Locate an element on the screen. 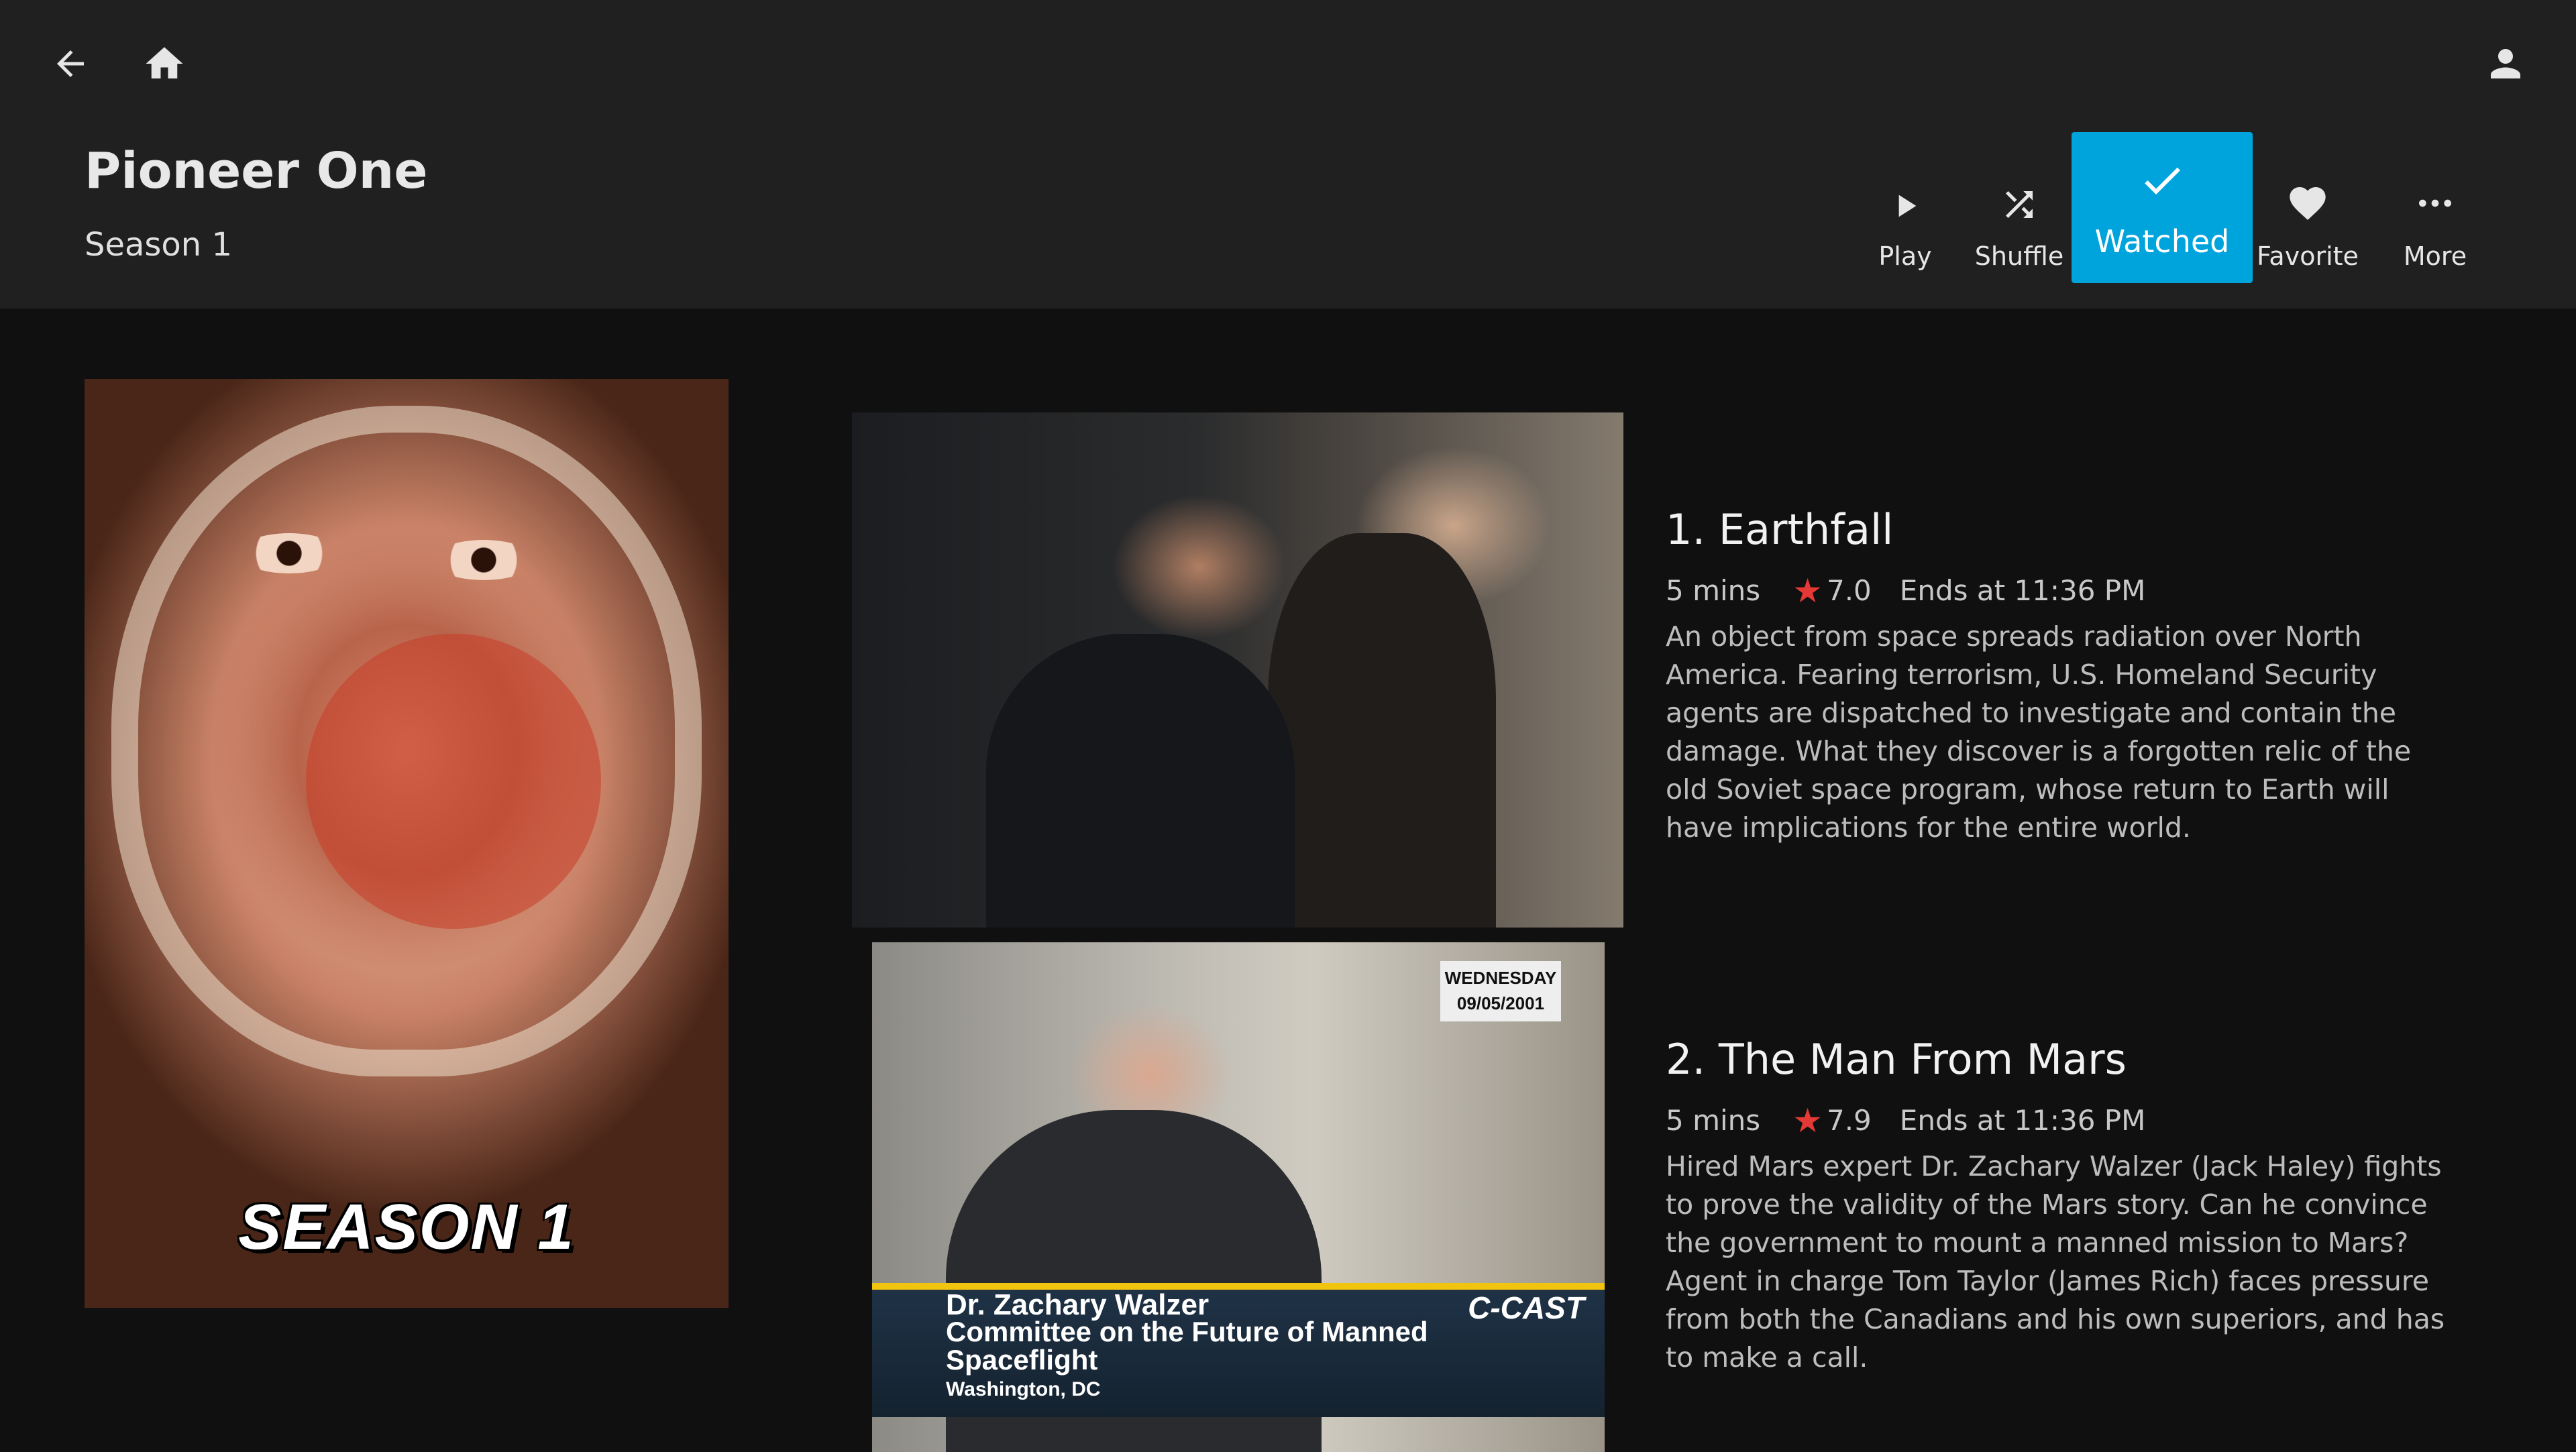  home-icon is located at coordinates (164, 62).